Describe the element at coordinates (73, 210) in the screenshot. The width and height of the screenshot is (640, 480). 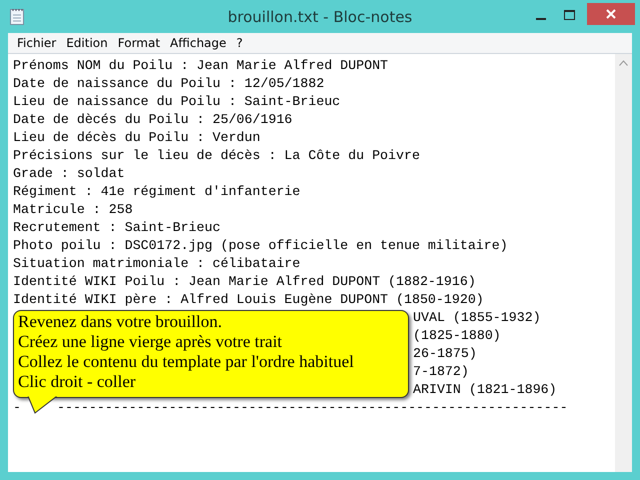
I see `text-line: Matricule : 258` at that location.